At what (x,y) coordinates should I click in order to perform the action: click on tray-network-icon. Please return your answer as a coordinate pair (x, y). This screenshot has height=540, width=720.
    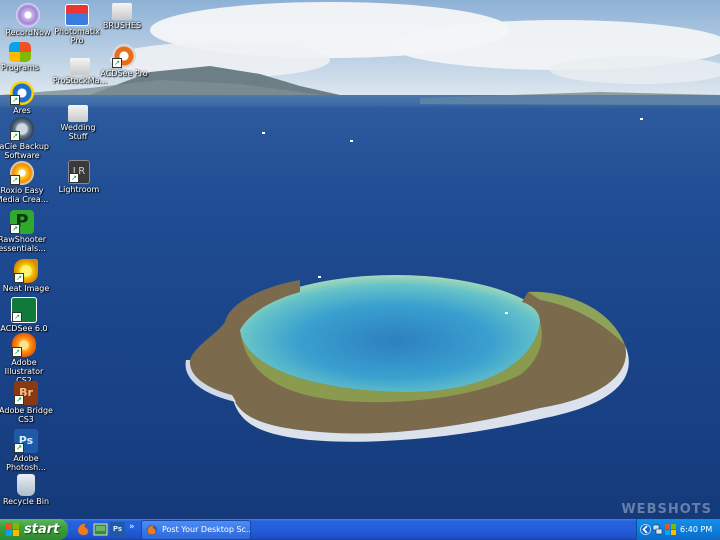
    Looking at the image, I should click on (657, 529).